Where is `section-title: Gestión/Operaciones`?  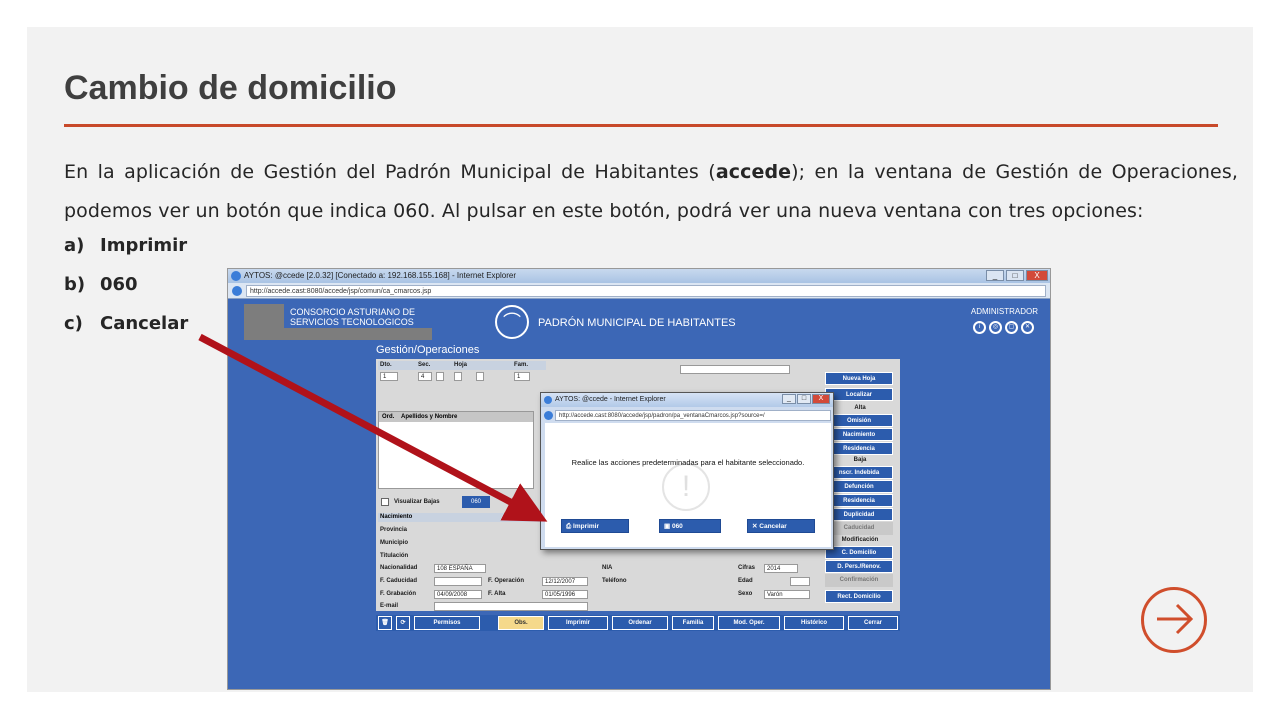
section-title: Gestión/Operaciones is located at coordinates (428, 350).